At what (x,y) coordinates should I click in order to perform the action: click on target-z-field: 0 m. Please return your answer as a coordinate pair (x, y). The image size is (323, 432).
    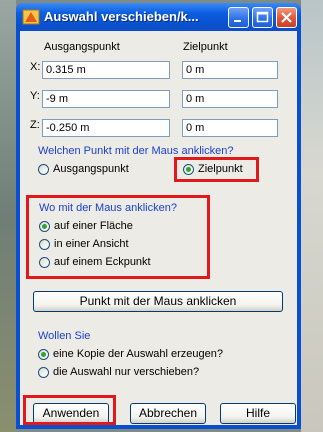
    Looking at the image, I should click on (230, 128).